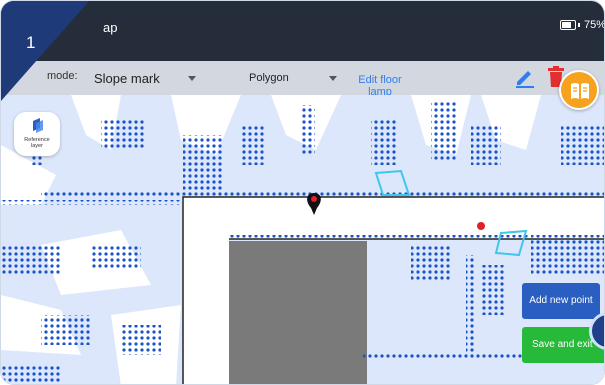 The image size is (605, 385). What do you see at coordinates (110, 27) in the screenshot?
I see `app-title: ap` at bounding box center [110, 27].